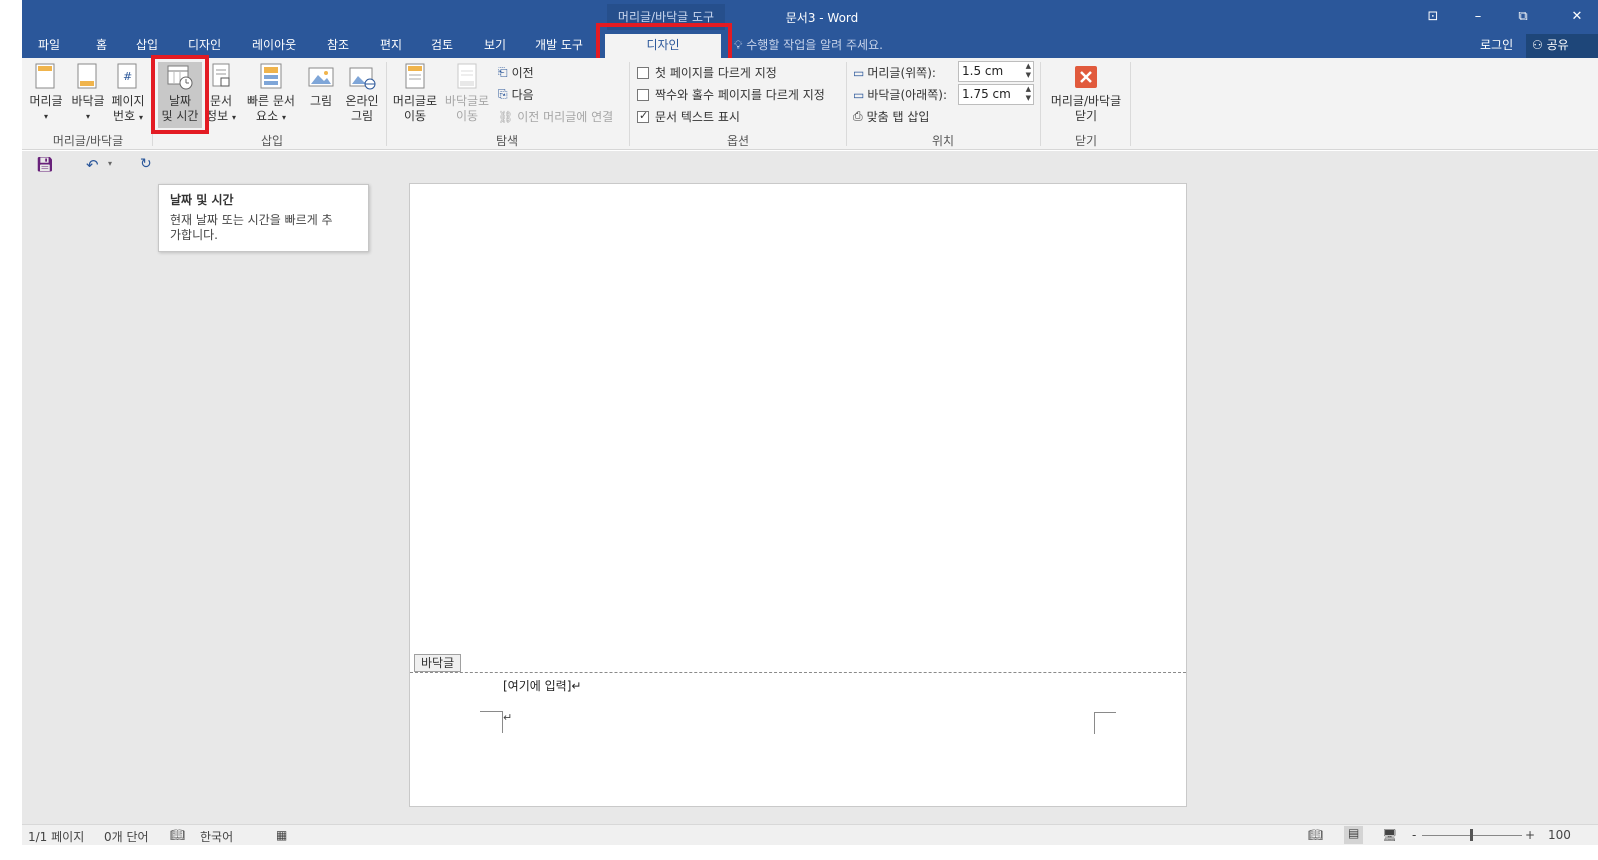 This screenshot has height=860, width=1598. I want to click on paragraph-mark: ↵, so click(508, 717).